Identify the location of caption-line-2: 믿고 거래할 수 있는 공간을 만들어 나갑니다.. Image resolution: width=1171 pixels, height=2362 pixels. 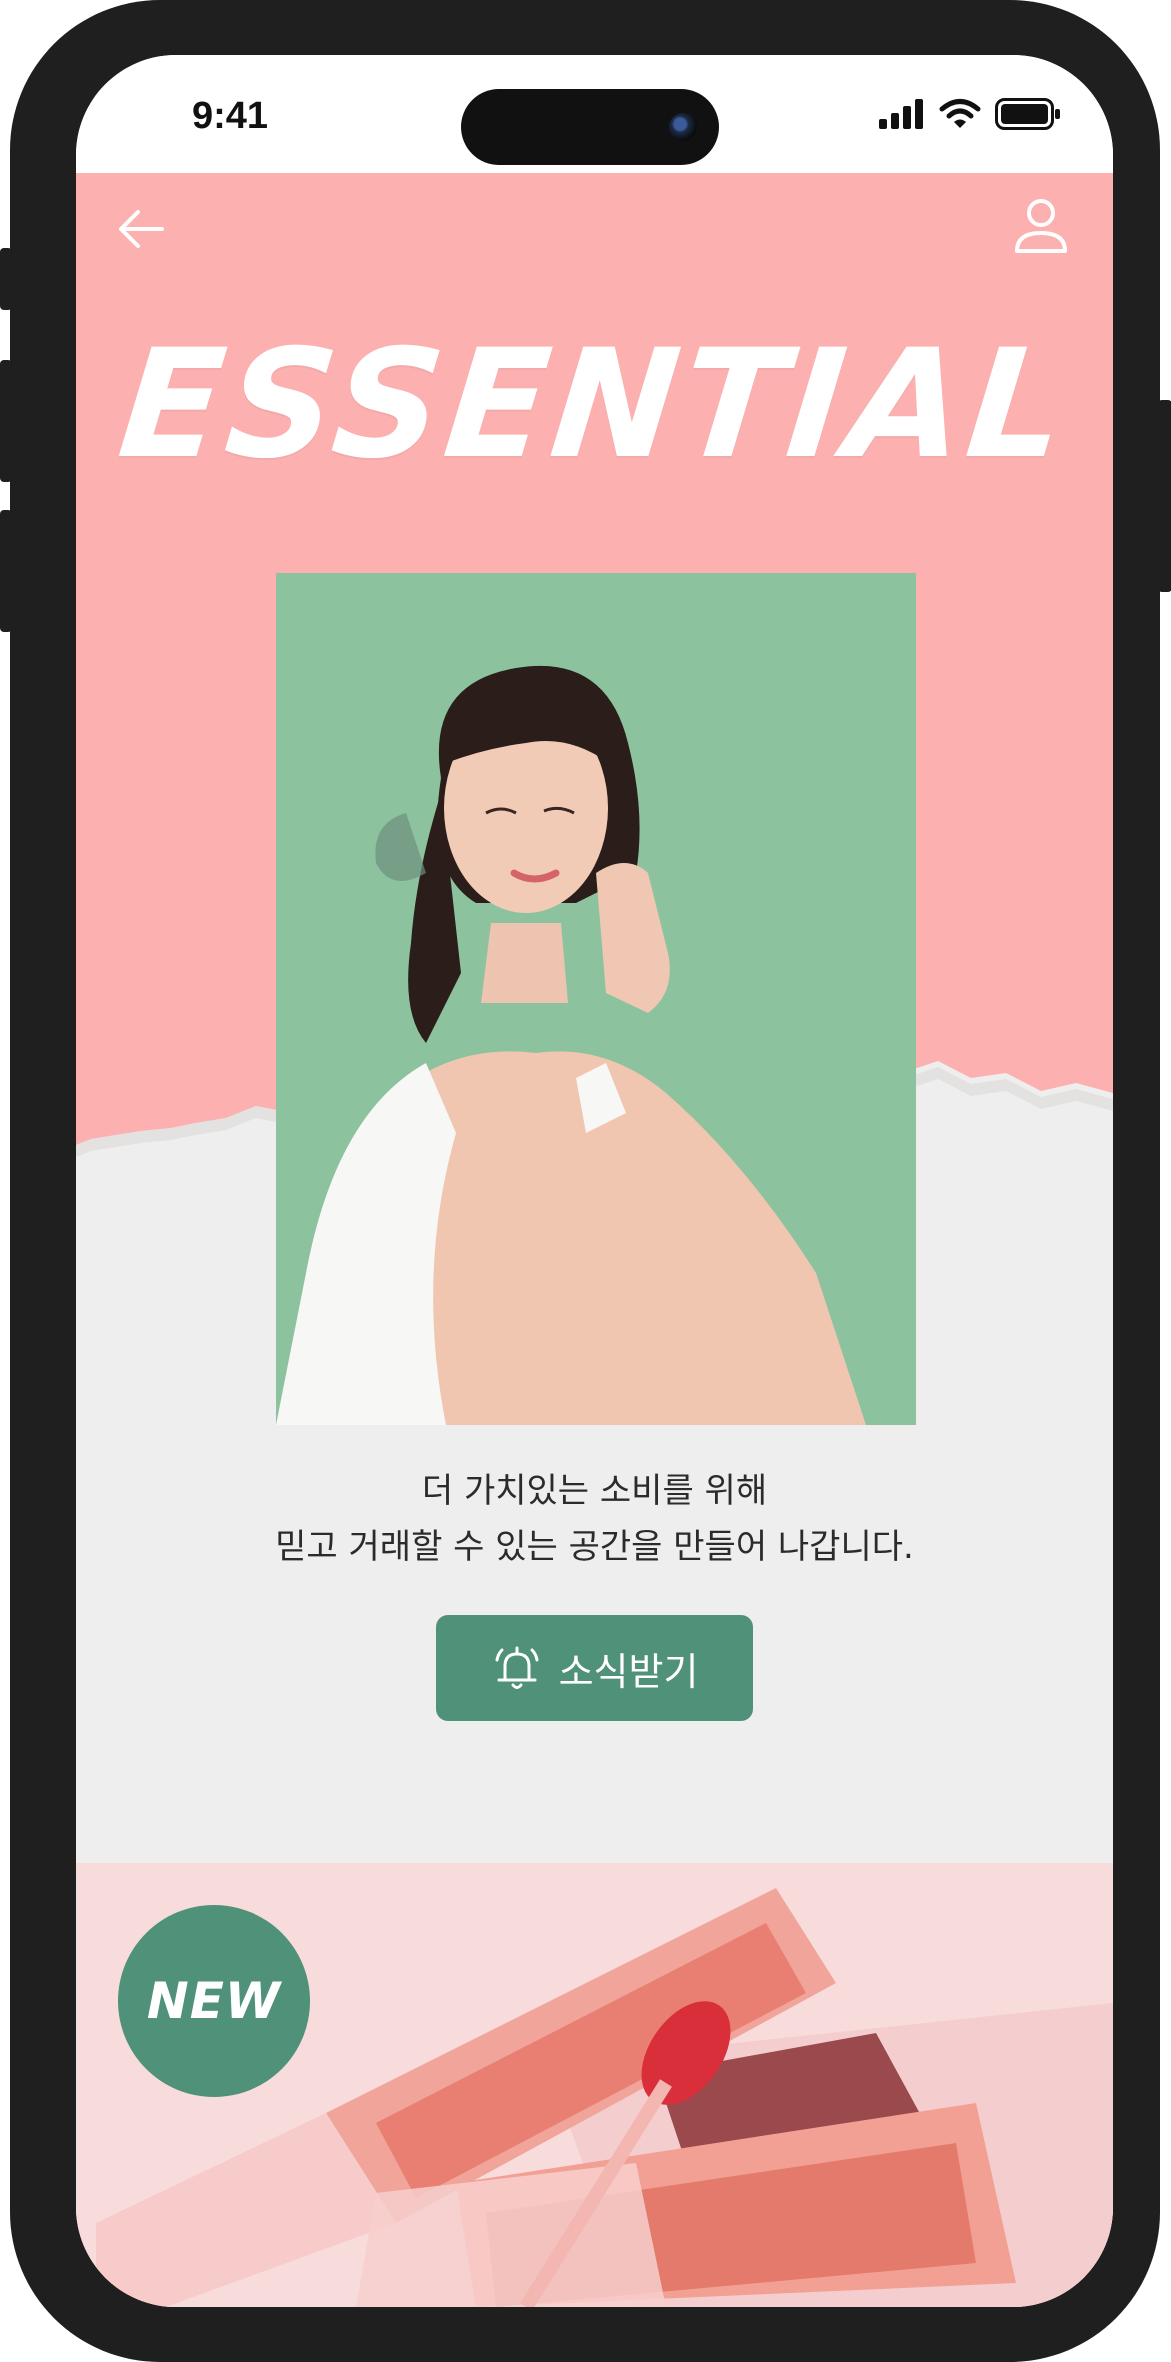
(594, 1547).